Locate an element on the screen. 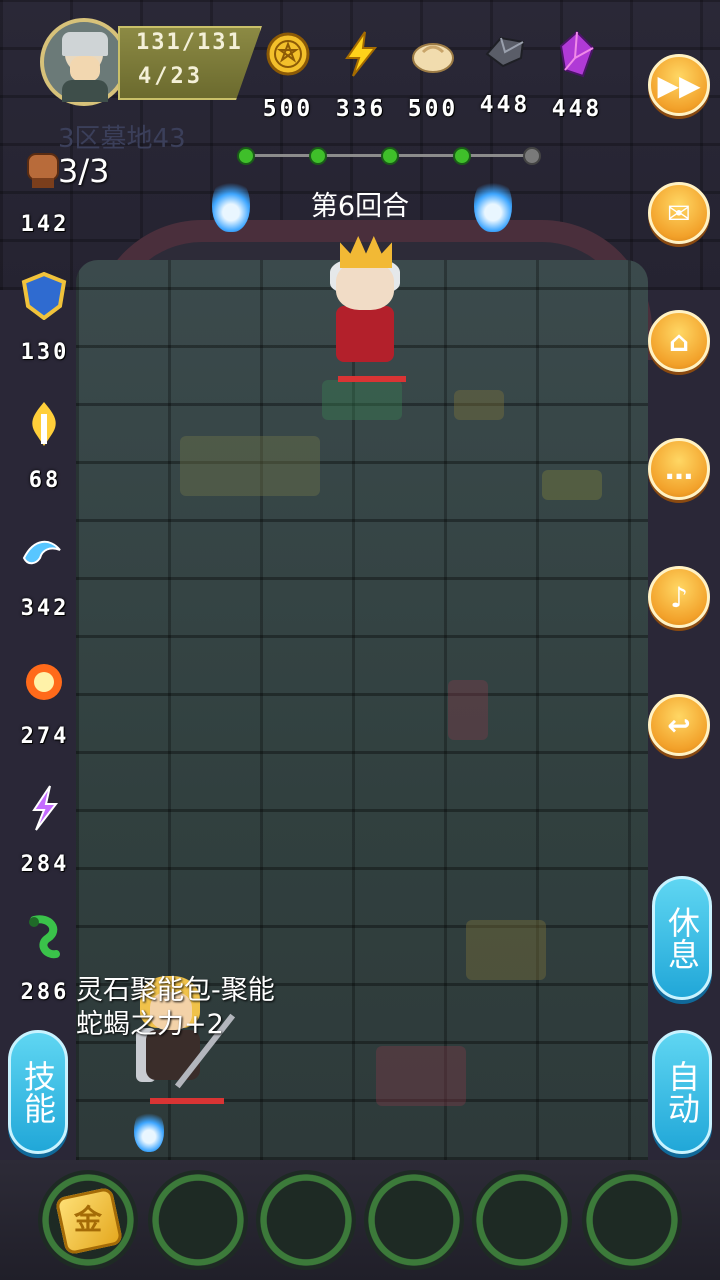  ore-resource: 448 is located at coordinates (505, 72).